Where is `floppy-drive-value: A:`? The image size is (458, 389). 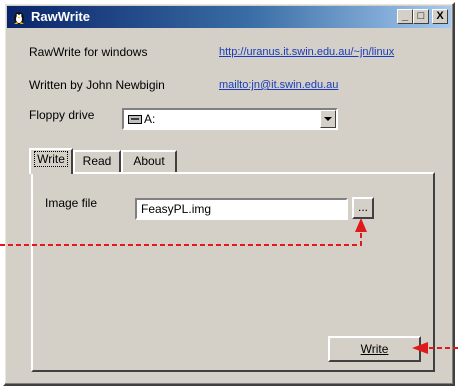
floppy-drive-value: A: is located at coordinates (150, 119).